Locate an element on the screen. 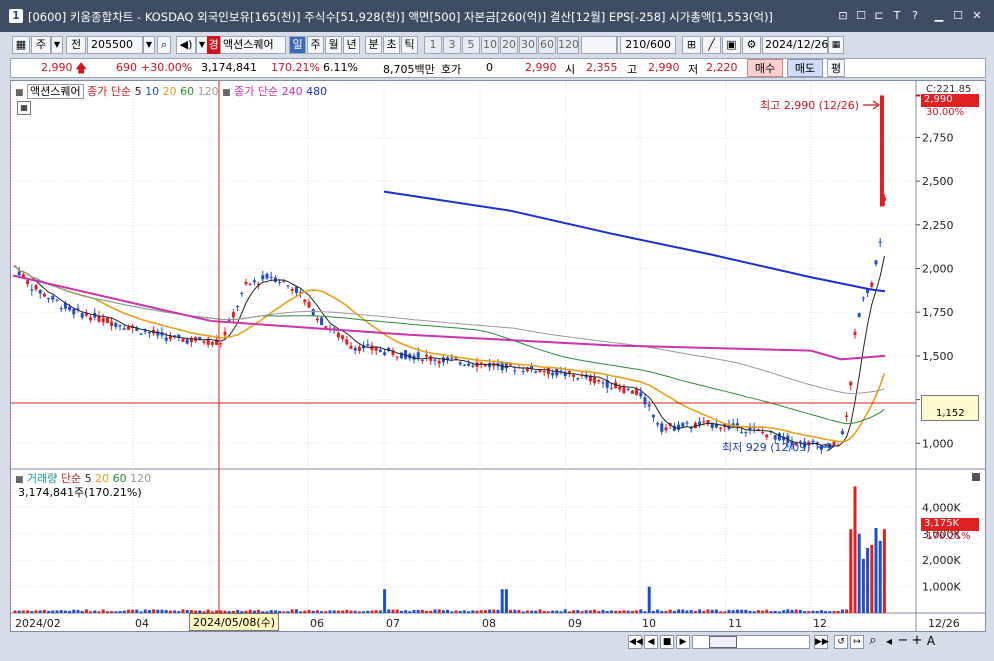 This screenshot has height=661, width=994. period-select: 주 is located at coordinates (41, 45).